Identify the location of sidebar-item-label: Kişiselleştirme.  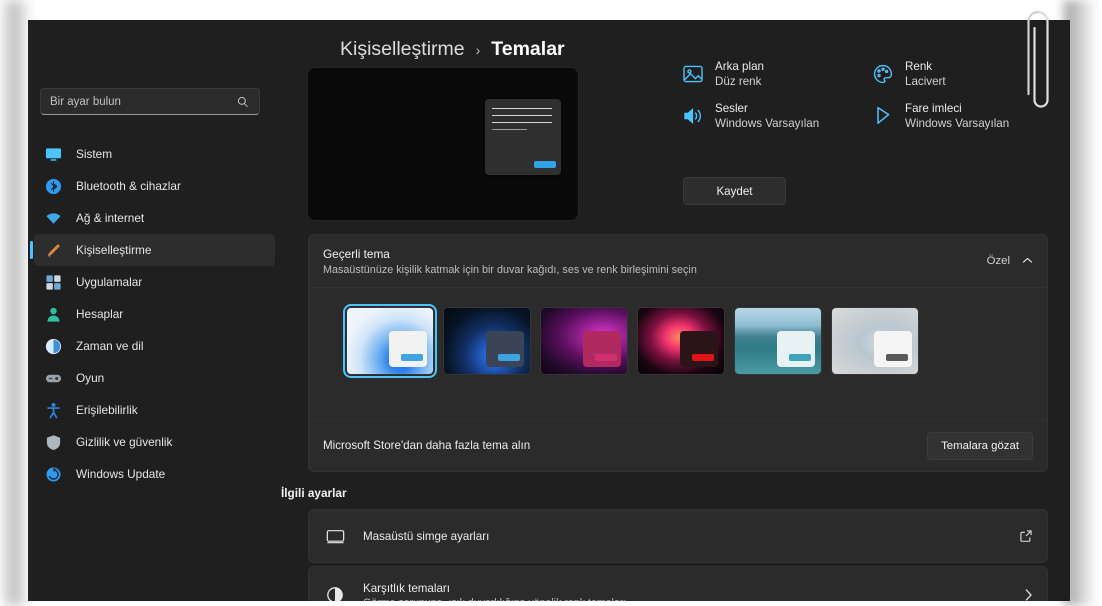
(114, 250).